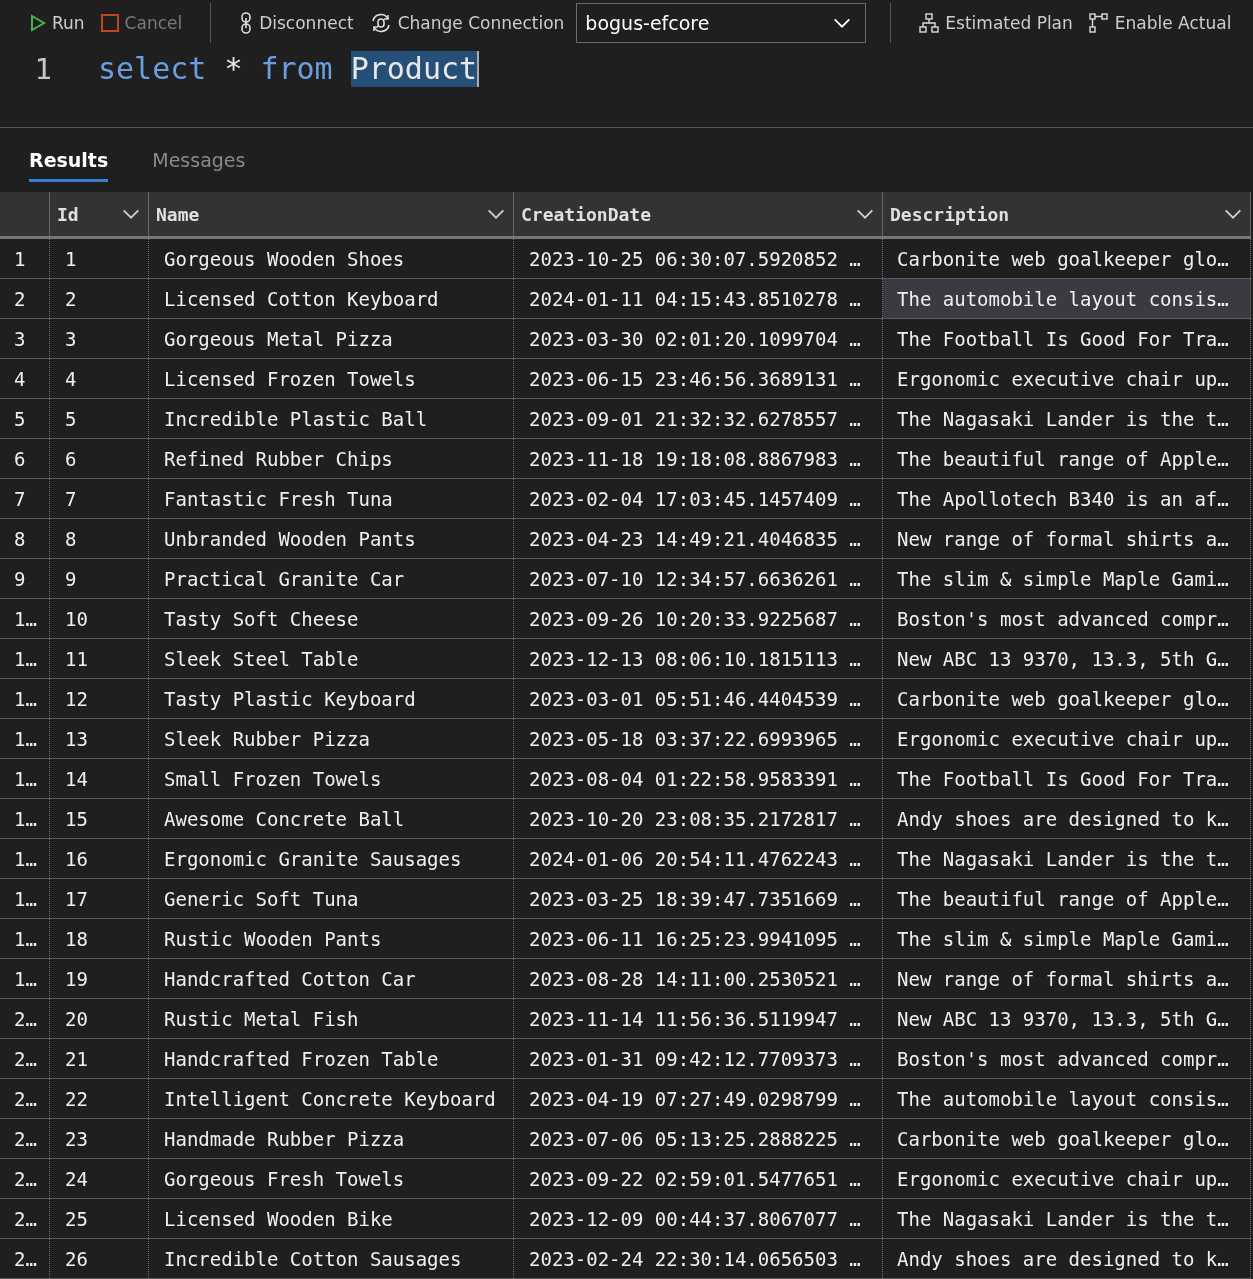  I want to click on table-cell: Licensed Frozen Towels, so click(331, 378).